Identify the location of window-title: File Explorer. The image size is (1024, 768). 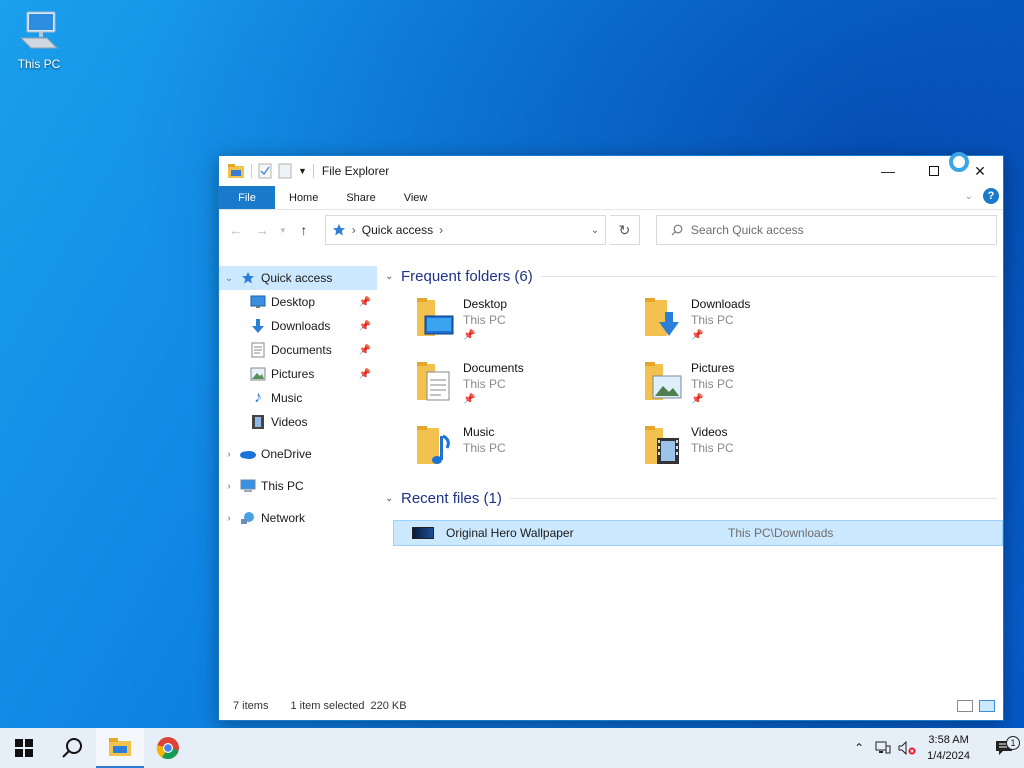
(355, 171).